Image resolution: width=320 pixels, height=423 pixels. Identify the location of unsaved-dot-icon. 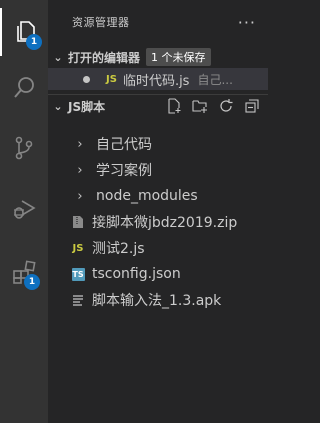
(86, 79).